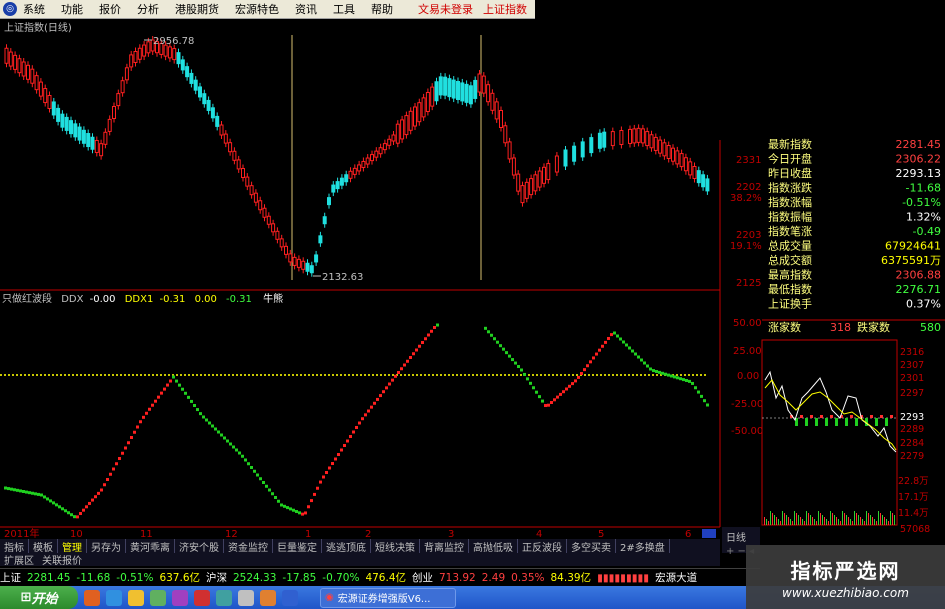  I want to click on tab-item-10: 背离监控, so click(444, 546).